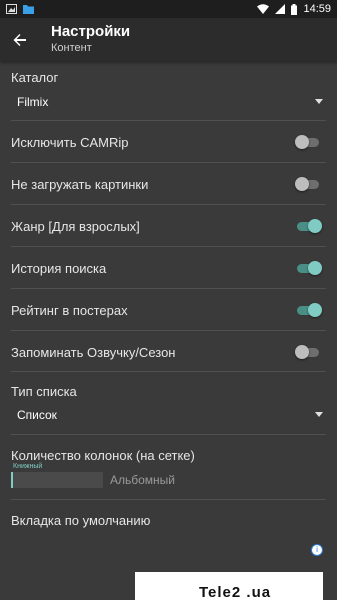  I want to click on back-button, so click(20, 40).